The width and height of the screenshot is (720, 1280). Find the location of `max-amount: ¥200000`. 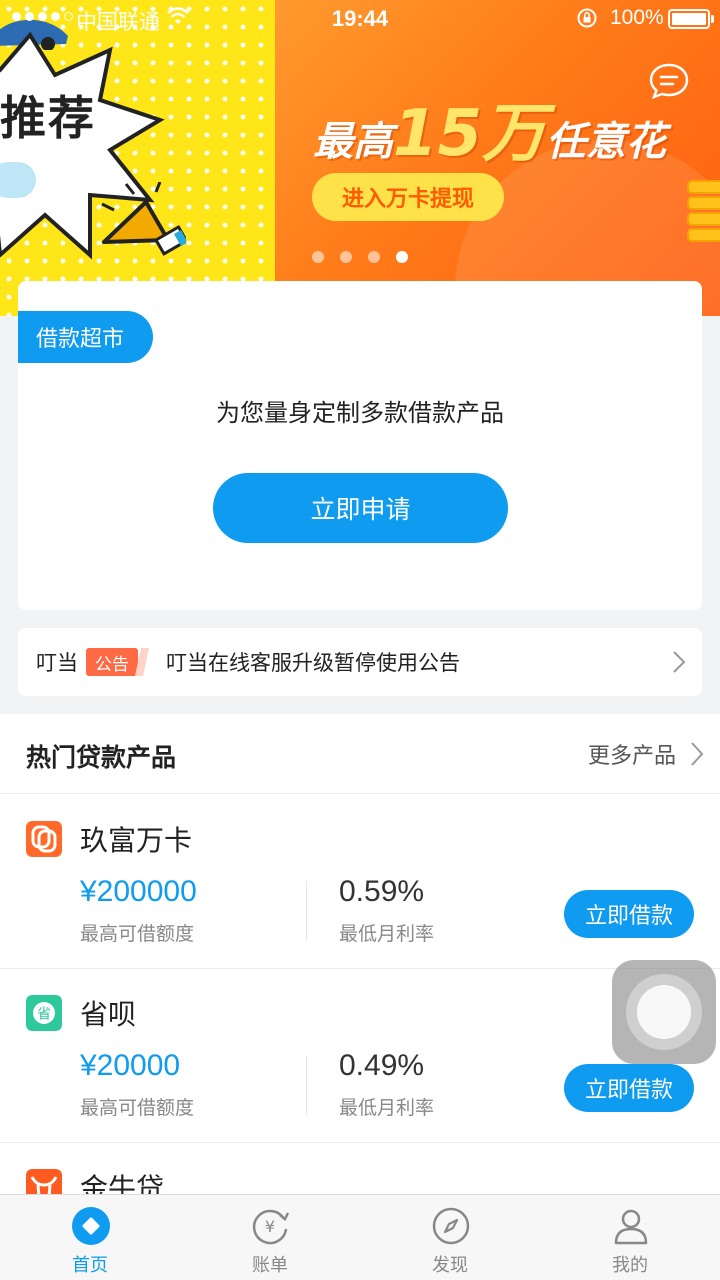

max-amount: ¥200000 is located at coordinates (138, 891).